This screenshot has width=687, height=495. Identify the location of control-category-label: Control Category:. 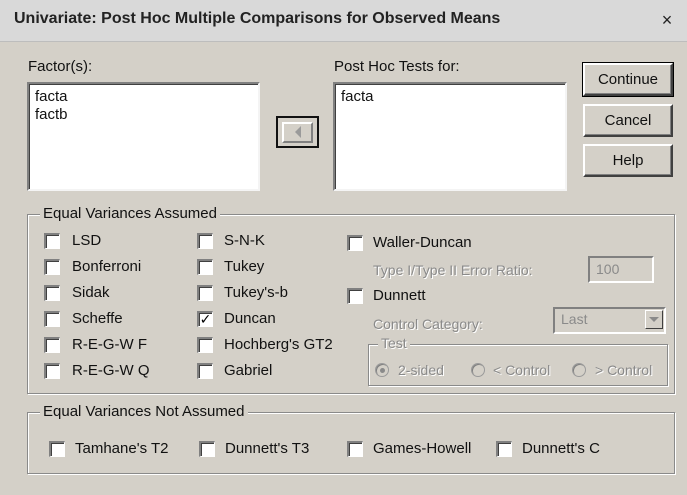
(428, 324).